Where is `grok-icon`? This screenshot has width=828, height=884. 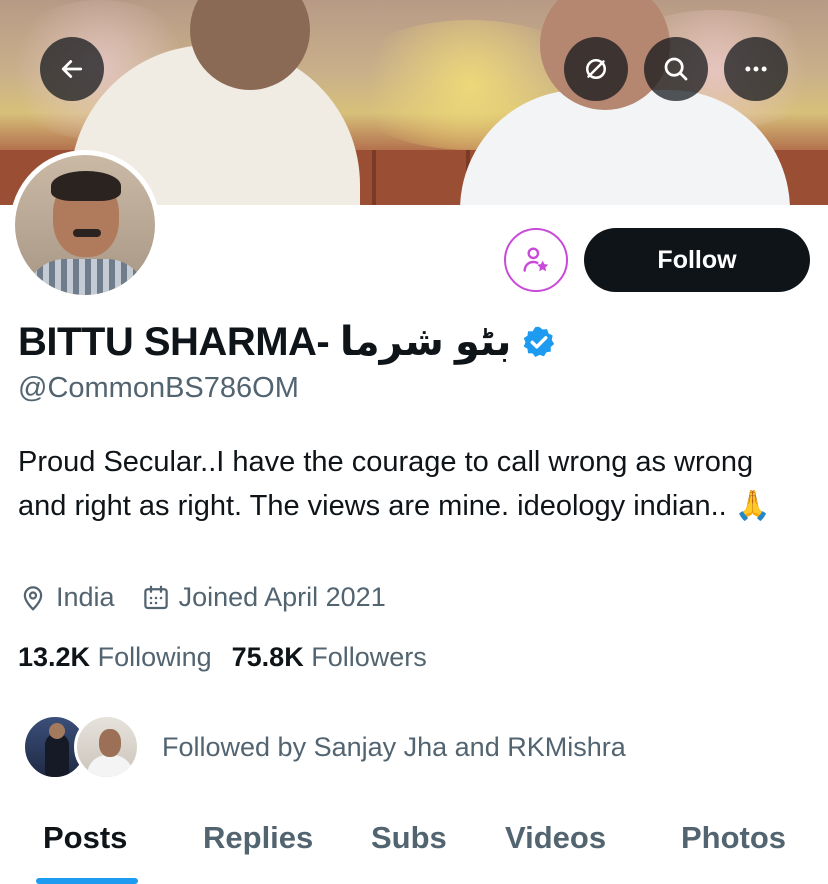 grok-icon is located at coordinates (596, 69).